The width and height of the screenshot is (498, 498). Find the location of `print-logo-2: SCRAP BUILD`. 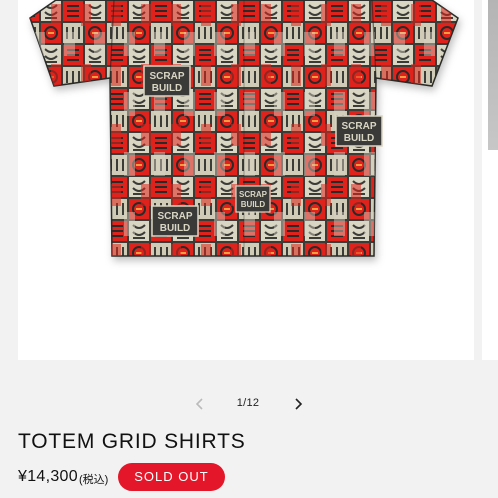

print-logo-2: SCRAP BUILD is located at coordinates (359, 131).